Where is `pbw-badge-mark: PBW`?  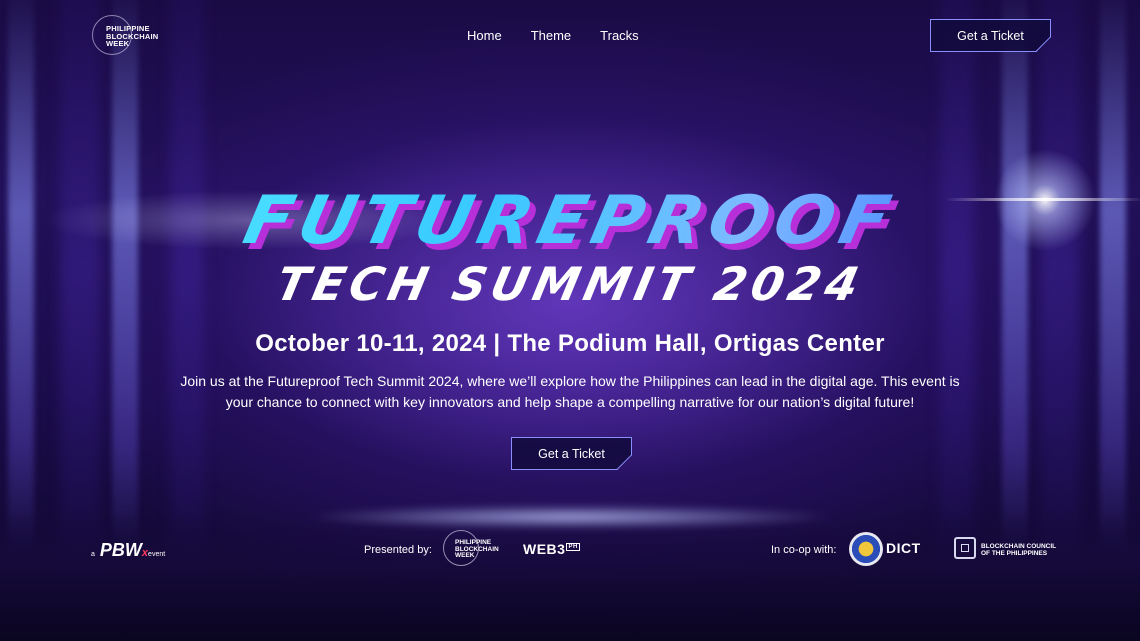
pbw-badge-mark: PBW is located at coordinates (120, 550).